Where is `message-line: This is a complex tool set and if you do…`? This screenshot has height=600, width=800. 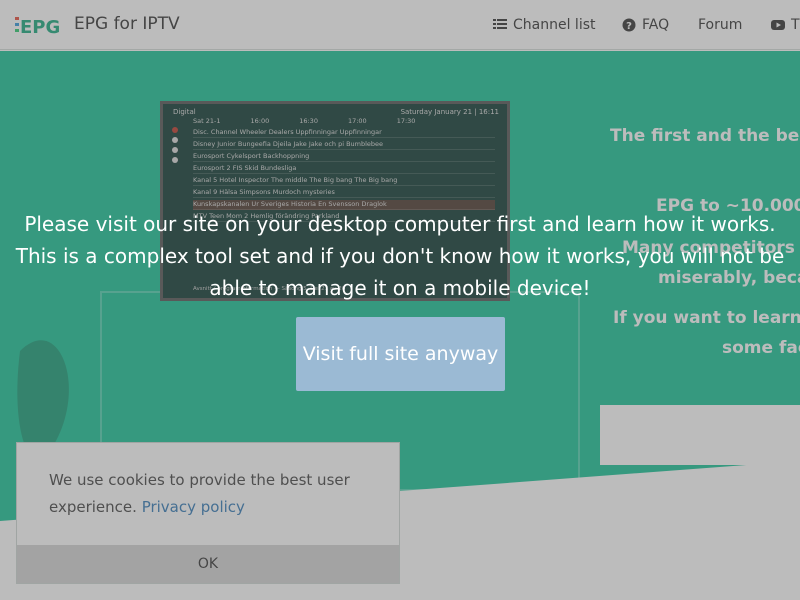
message-line: This is a complex tool set and if you do… is located at coordinates (400, 256).